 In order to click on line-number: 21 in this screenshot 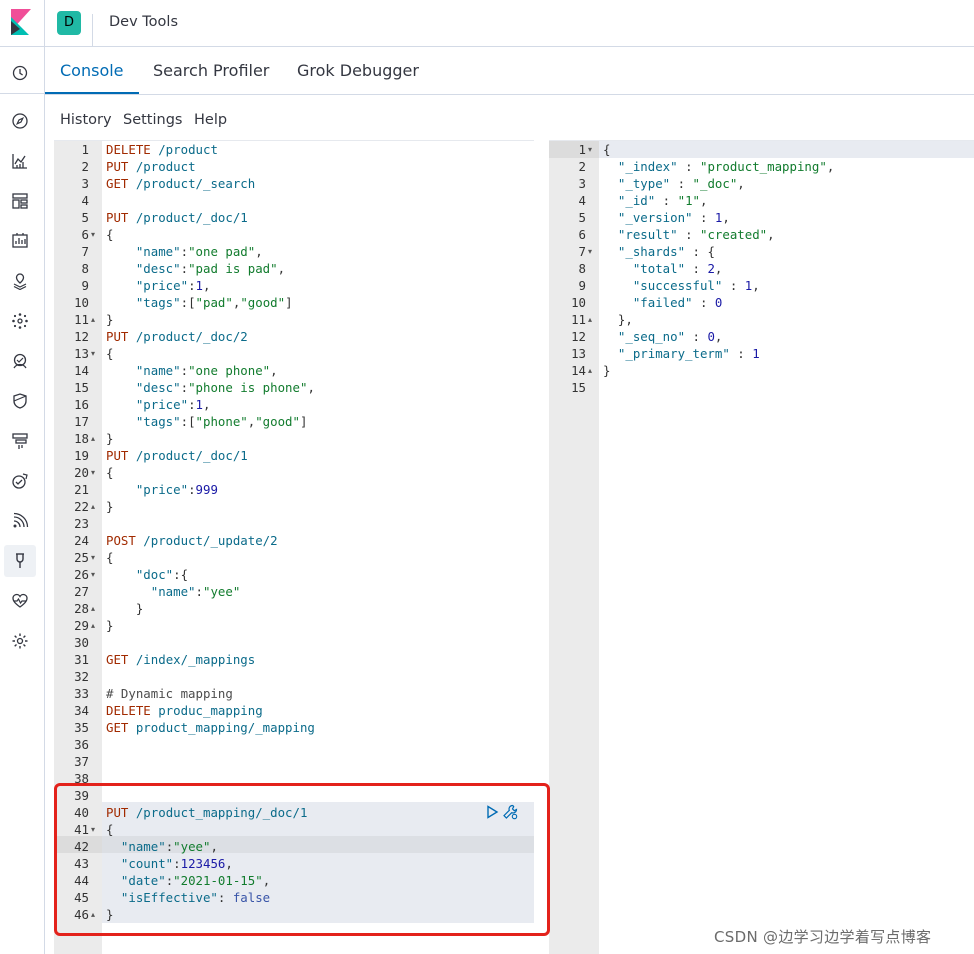, I will do `click(81, 489)`.